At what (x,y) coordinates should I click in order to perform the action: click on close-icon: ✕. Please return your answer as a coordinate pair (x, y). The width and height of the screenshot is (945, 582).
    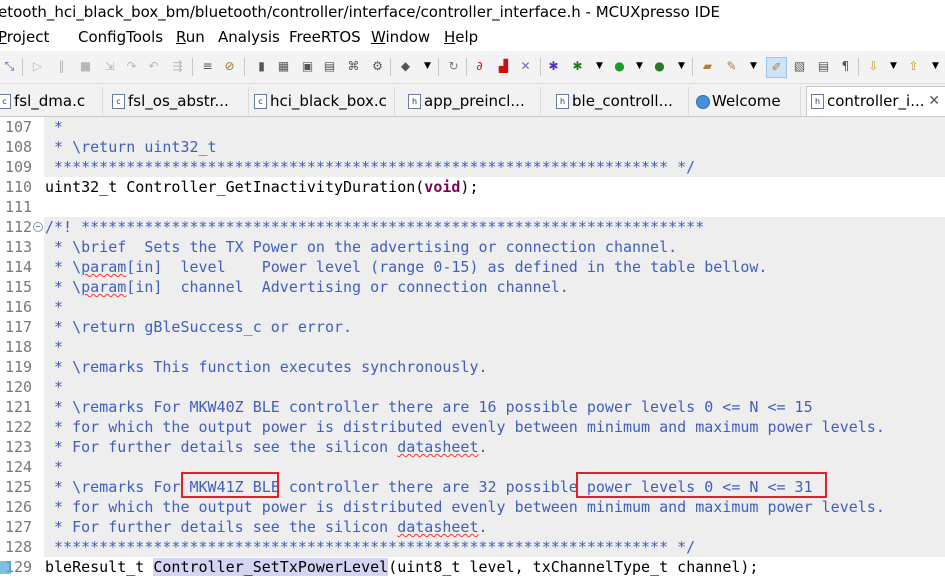
    Looking at the image, I should click on (934, 101).